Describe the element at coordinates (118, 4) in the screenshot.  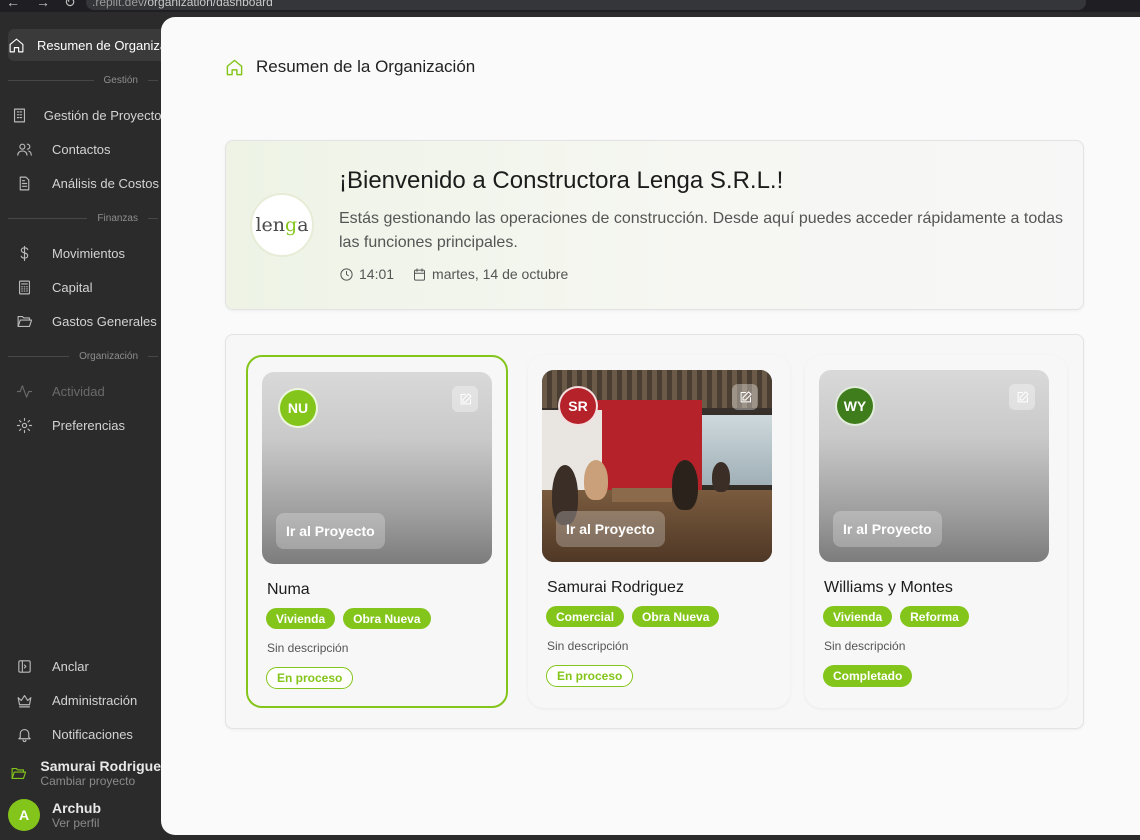
I see `url-host: .replit.dev` at that location.